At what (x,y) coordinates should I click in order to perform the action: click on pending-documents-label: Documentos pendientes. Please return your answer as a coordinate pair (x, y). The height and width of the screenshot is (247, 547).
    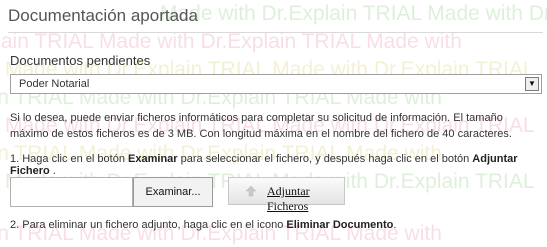
    Looking at the image, I should click on (80, 60).